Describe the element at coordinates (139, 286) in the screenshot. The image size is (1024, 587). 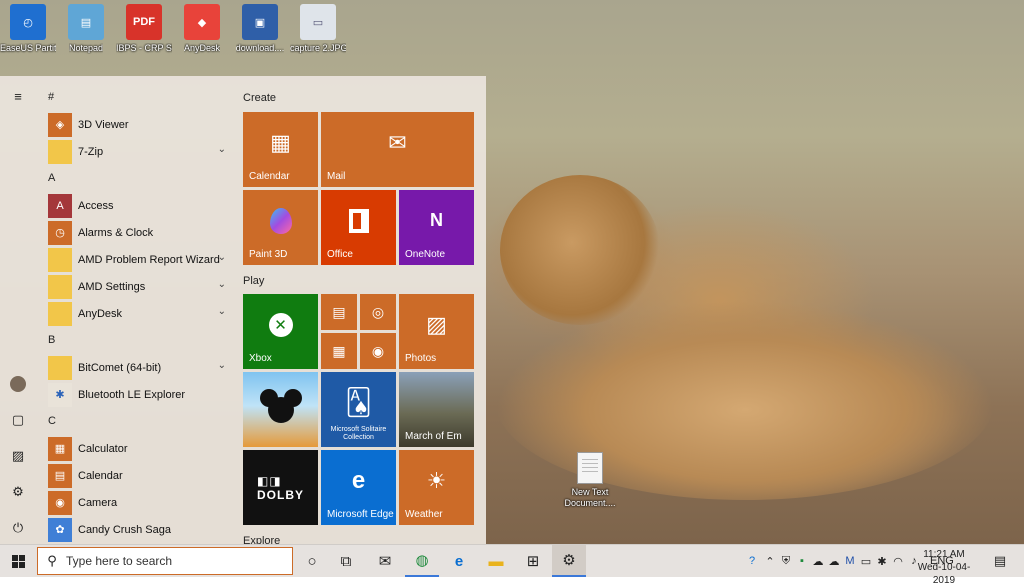
I see `app-amd-settings: AMD Settings ⌄` at that location.